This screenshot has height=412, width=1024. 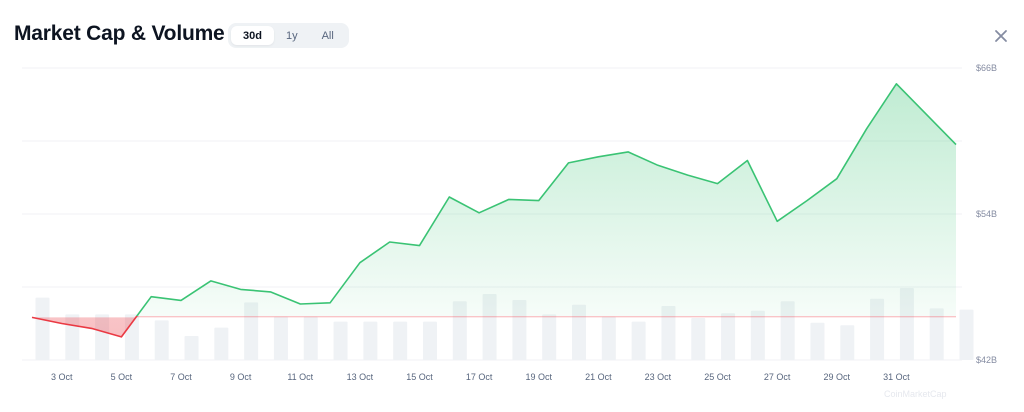 What do you see at coordinates (837, 377) in the screenshot?
I see `x-tick-label: 29 Oct` at bounding box center [837, 377].